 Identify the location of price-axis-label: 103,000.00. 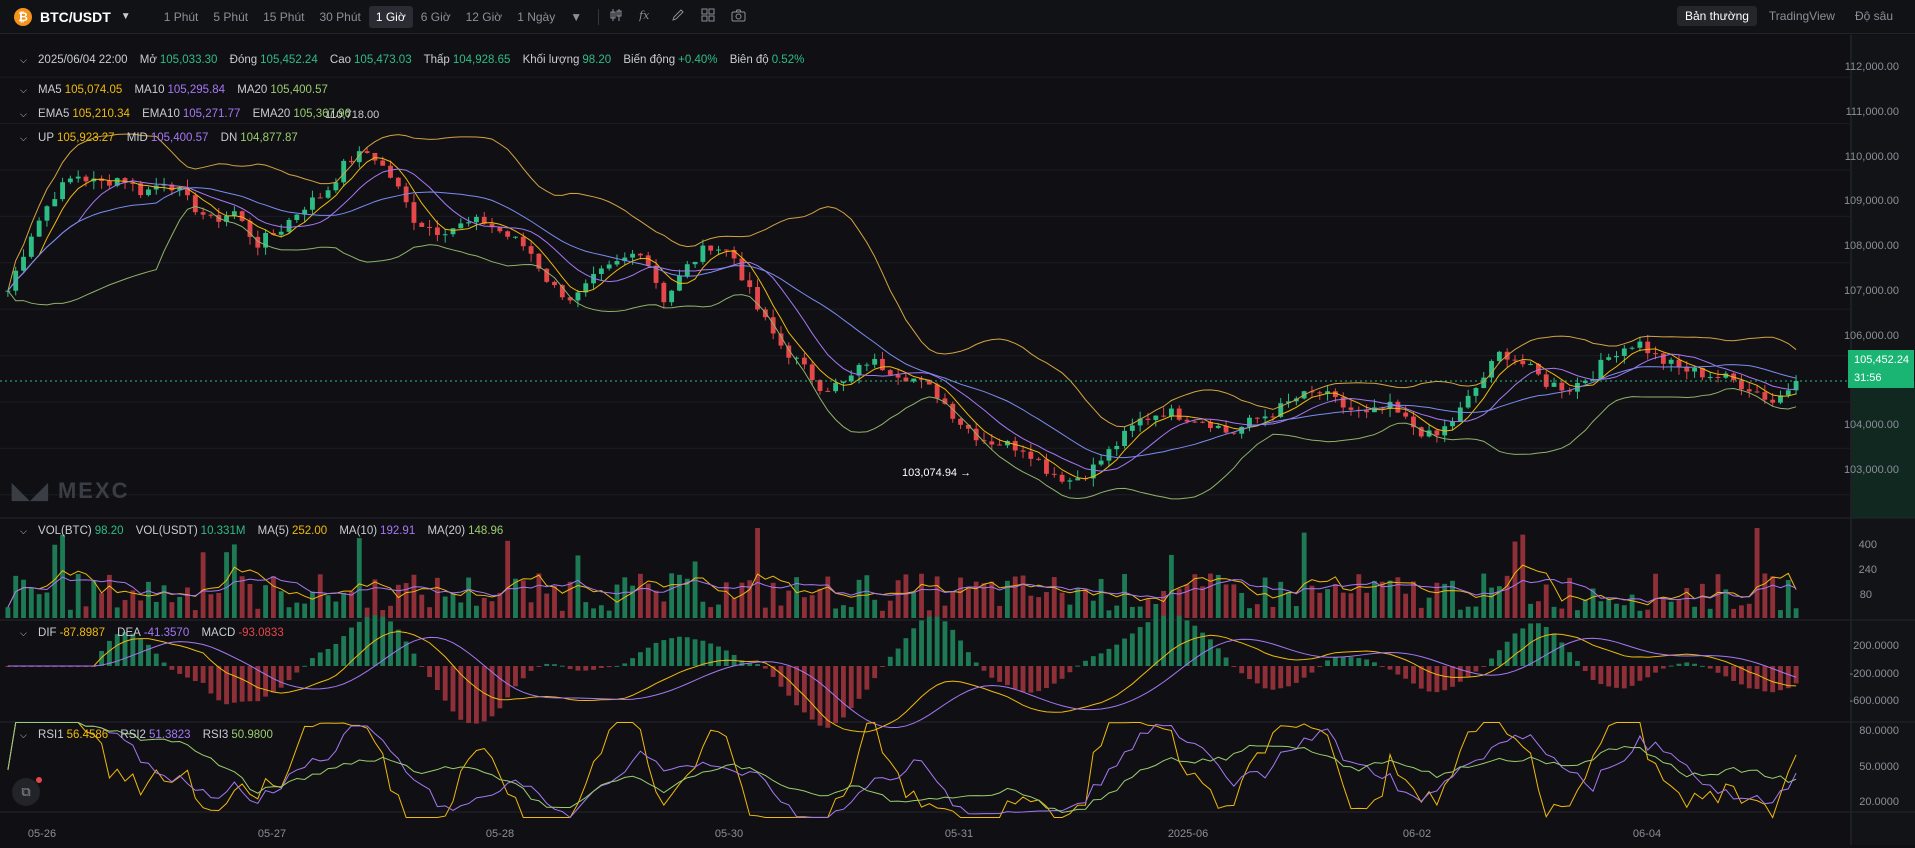
(1871, 470).